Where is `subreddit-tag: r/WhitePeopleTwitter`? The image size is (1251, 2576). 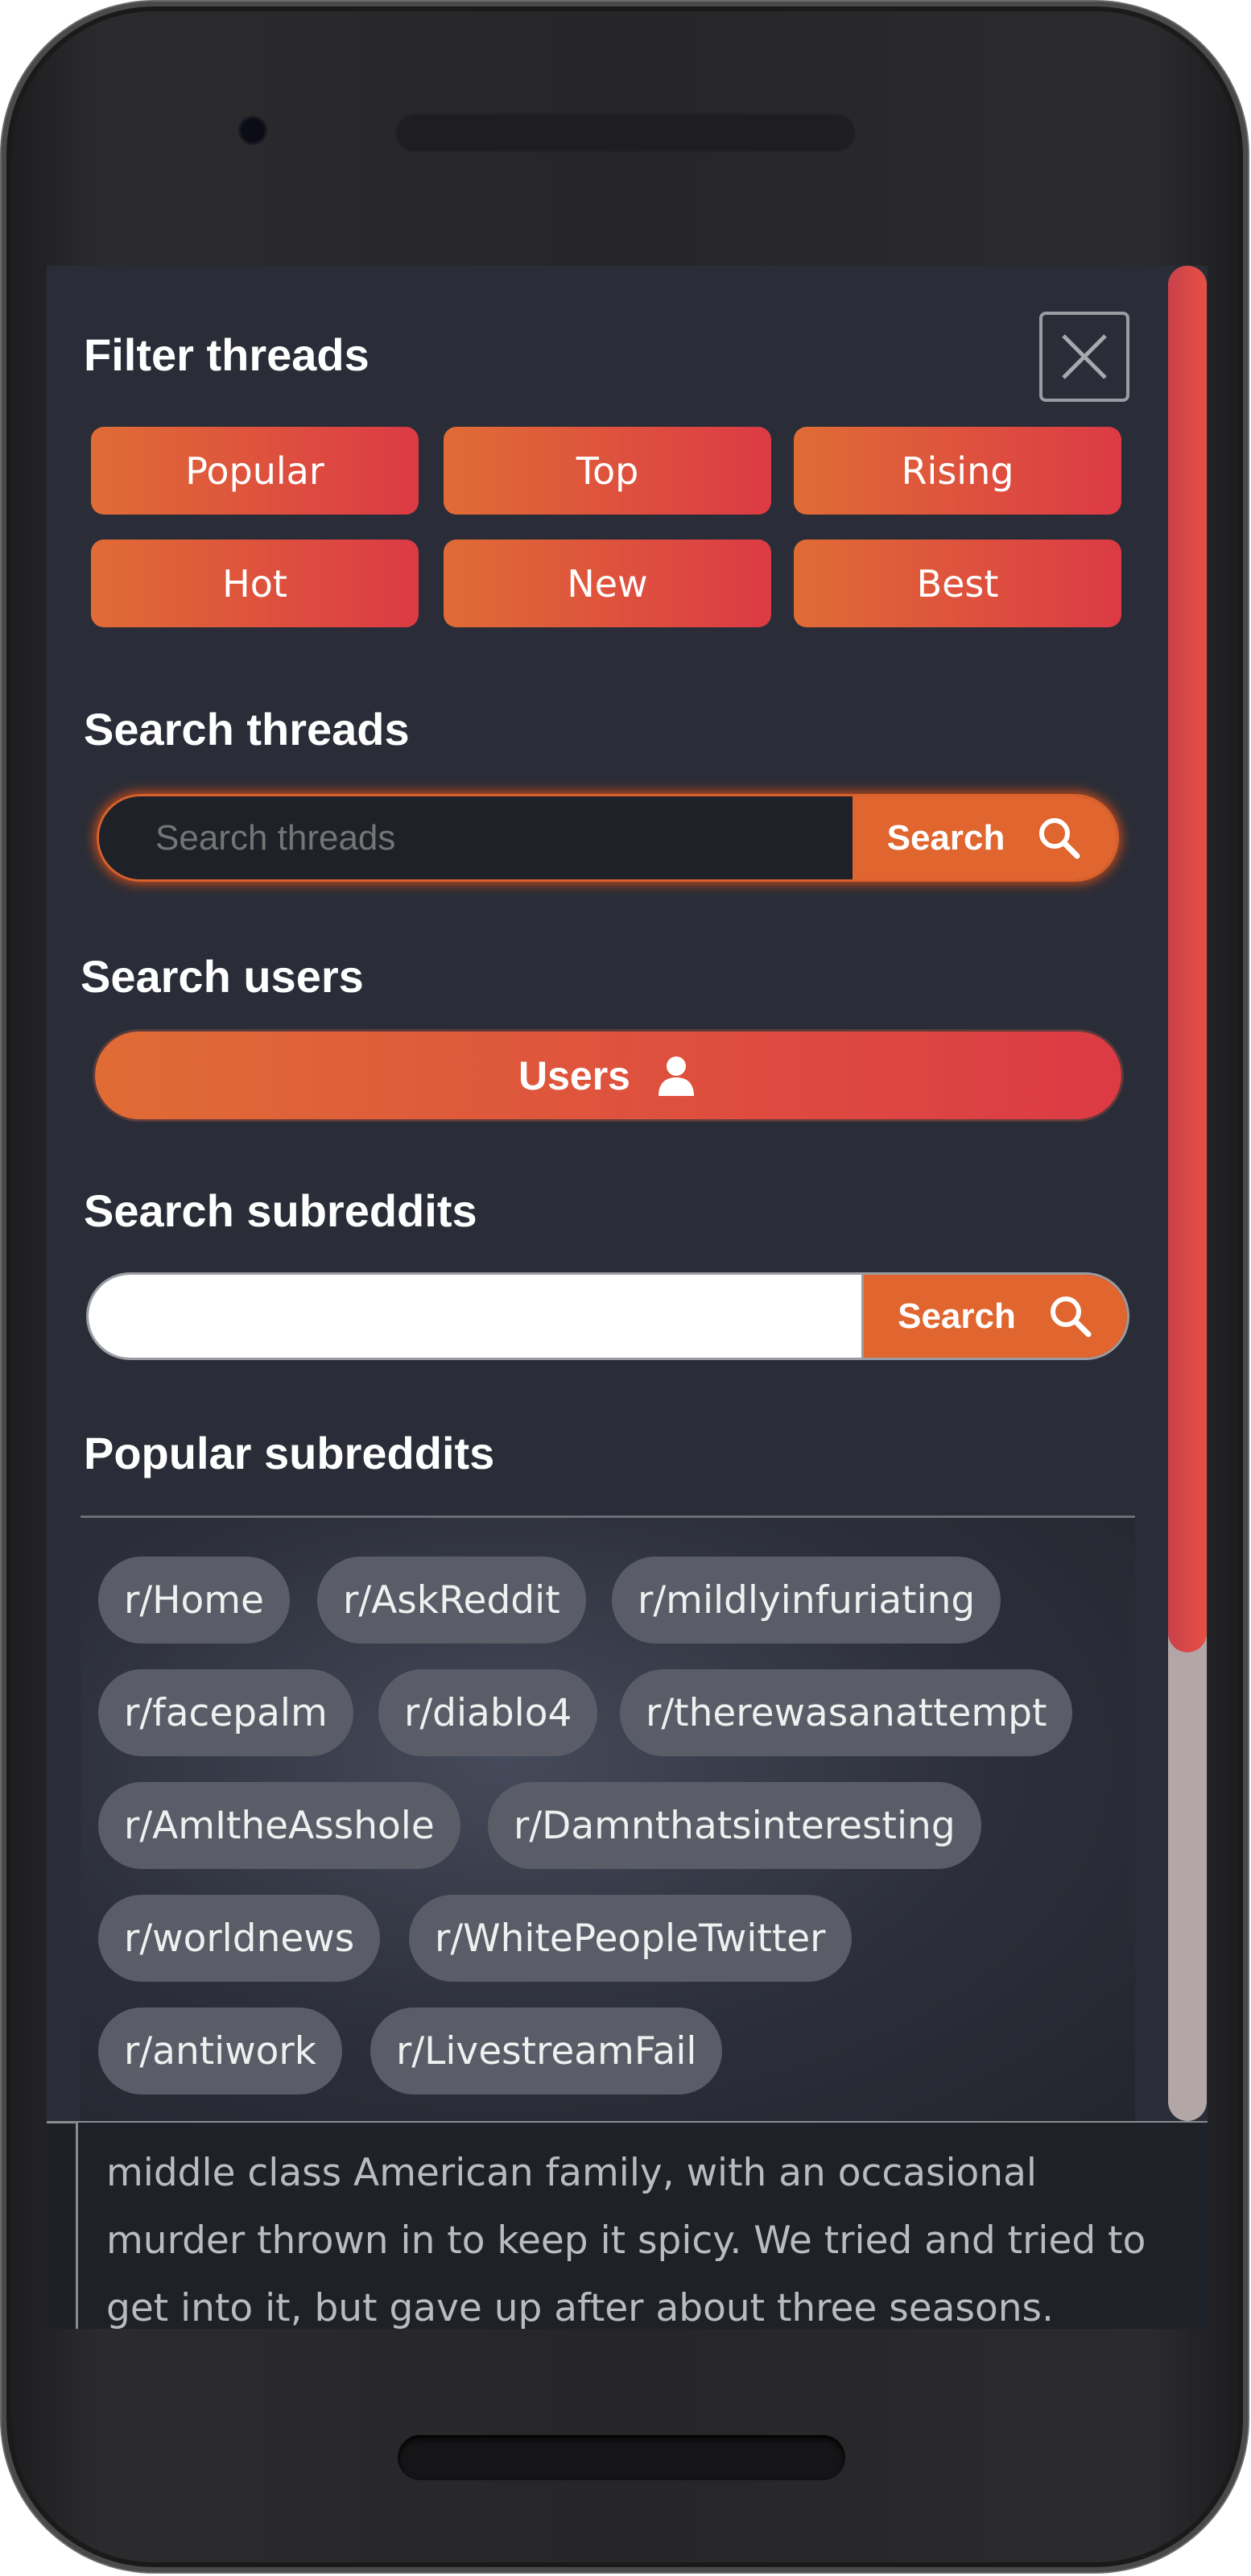 subreddit-tag: r/WhitePeopleTwitter is located at coordinates (630, 1939).